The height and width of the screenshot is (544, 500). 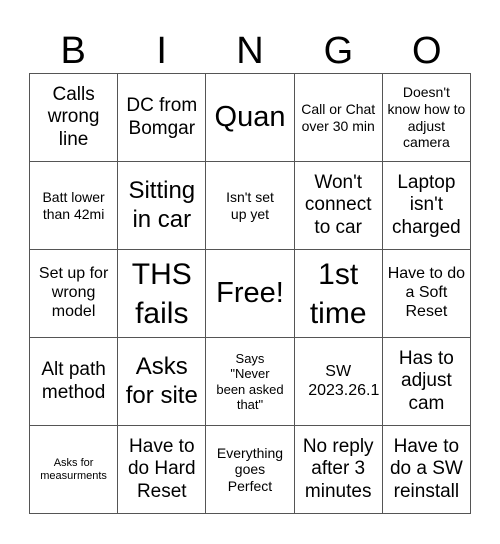 I want to click on cell-text: Have to do a SW reinstall, so click(x=426, y=468).